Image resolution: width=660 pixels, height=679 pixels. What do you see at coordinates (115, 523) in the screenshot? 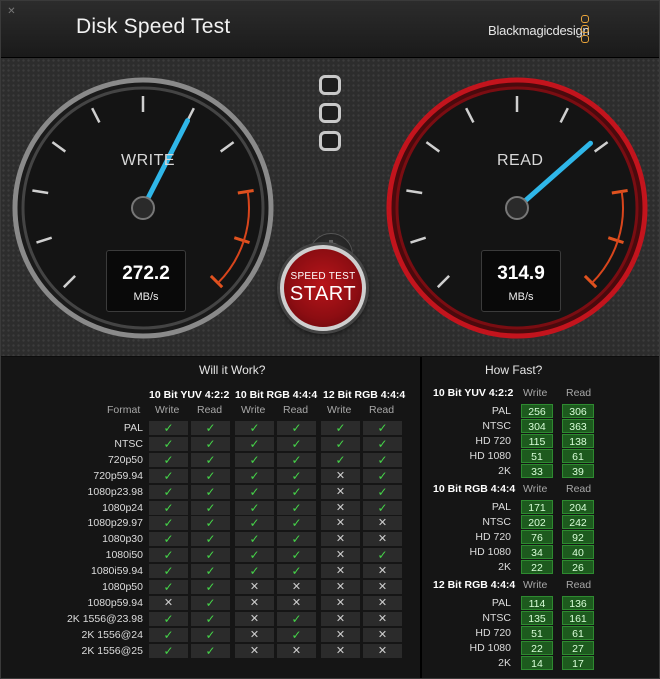
I see `format-label: 1080p29.97` at bounding box center [115, 523].